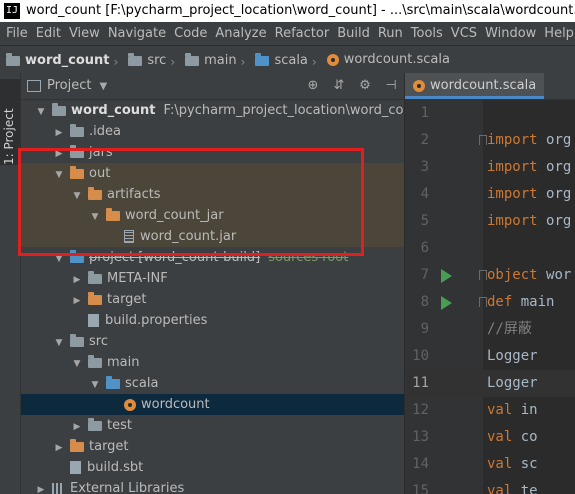 Image resolution: width=575 pixels, height=494 pixels. I want to click on tree-item: ▼ artifacts, so click(212, 194).